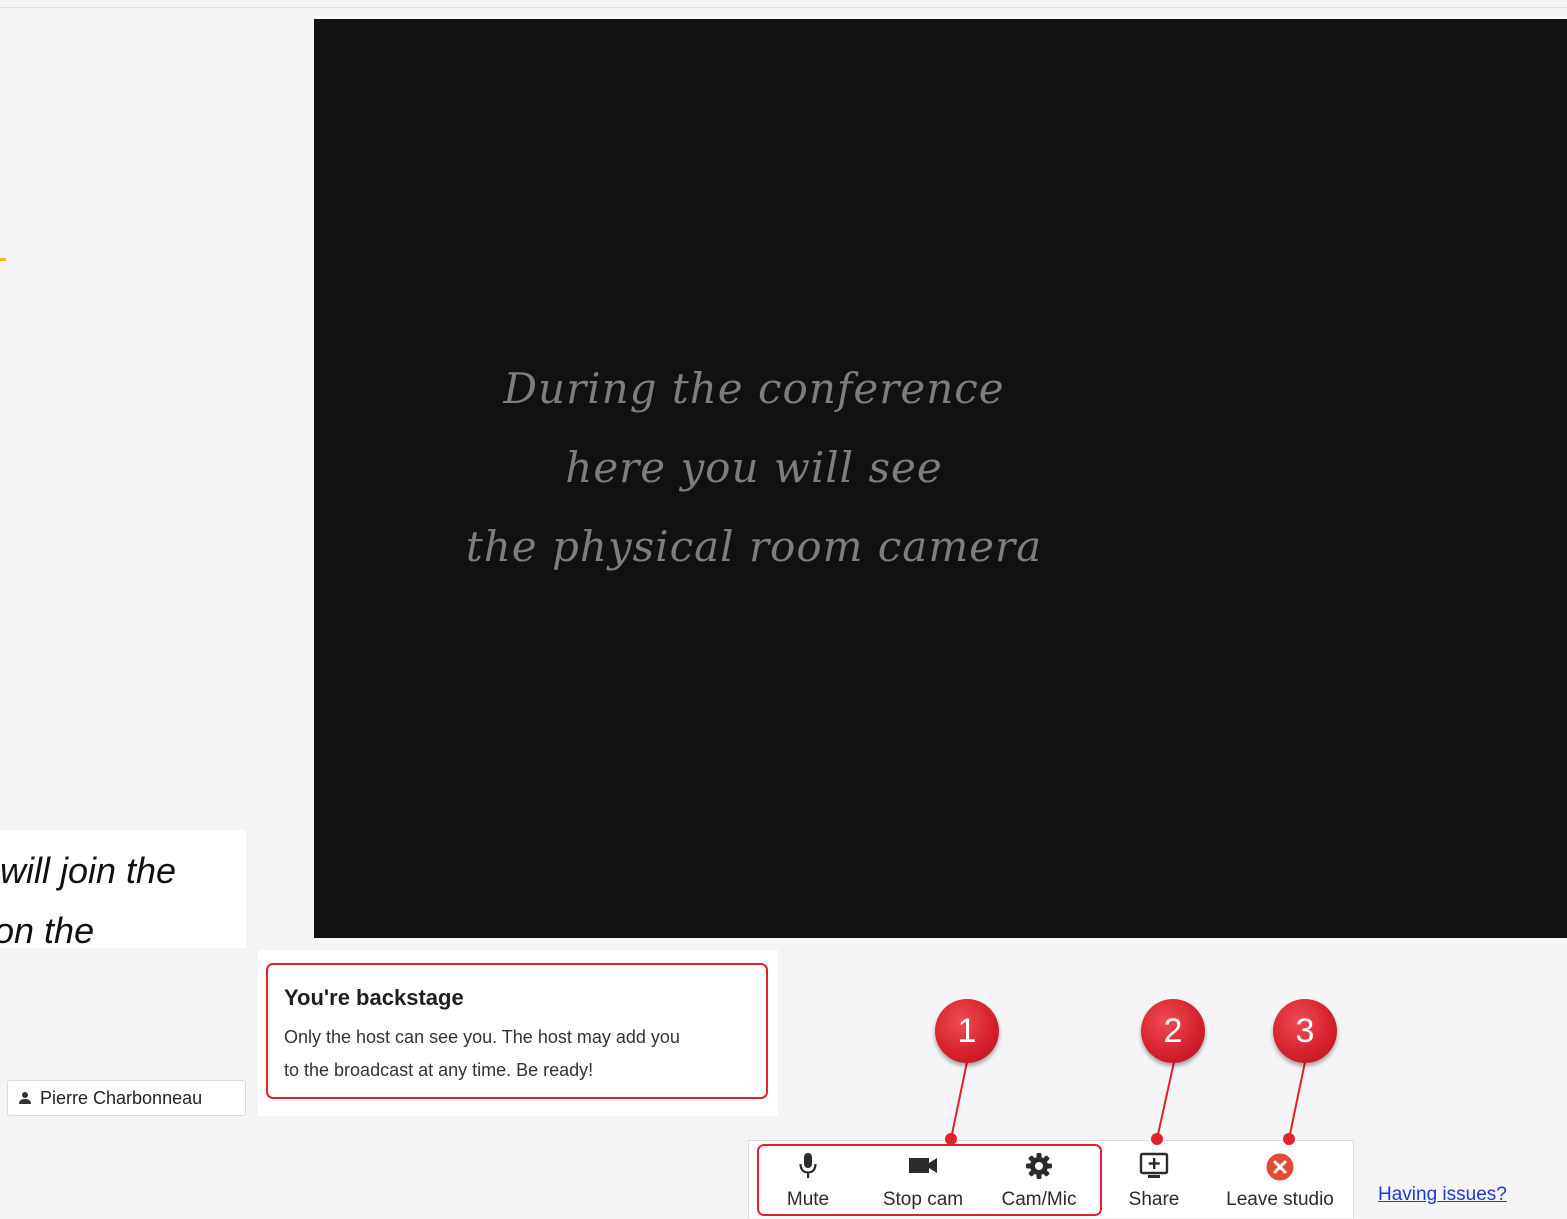 This screenshot has height=1219, width=1567. What do you see at coordinates (47, 929) in the screenshot?
I see `side-note-line: on the` at bounding box center [47, 929].